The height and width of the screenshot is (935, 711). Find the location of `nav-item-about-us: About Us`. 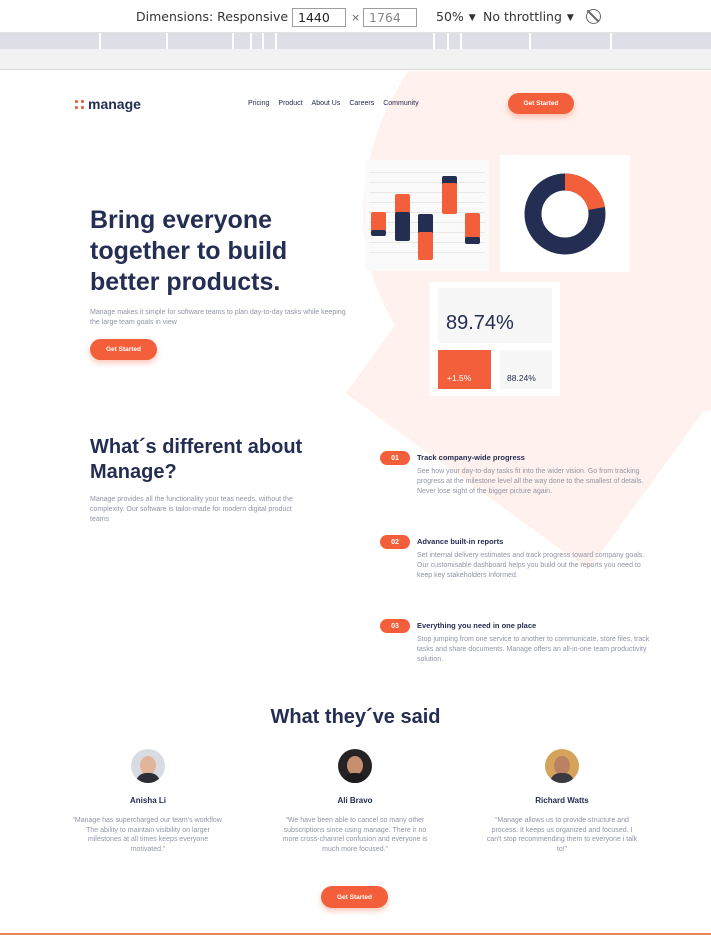

nav-item-about-us: About Us is located at coordinates (326, 103).